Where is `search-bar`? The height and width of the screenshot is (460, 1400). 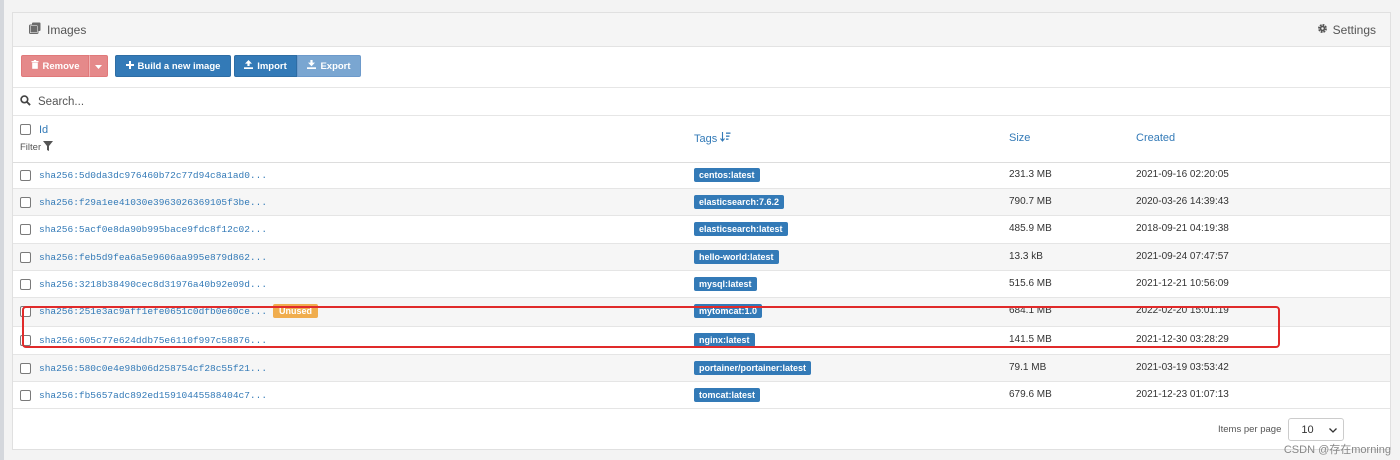
search-bar is located at coordinates (701, 101).